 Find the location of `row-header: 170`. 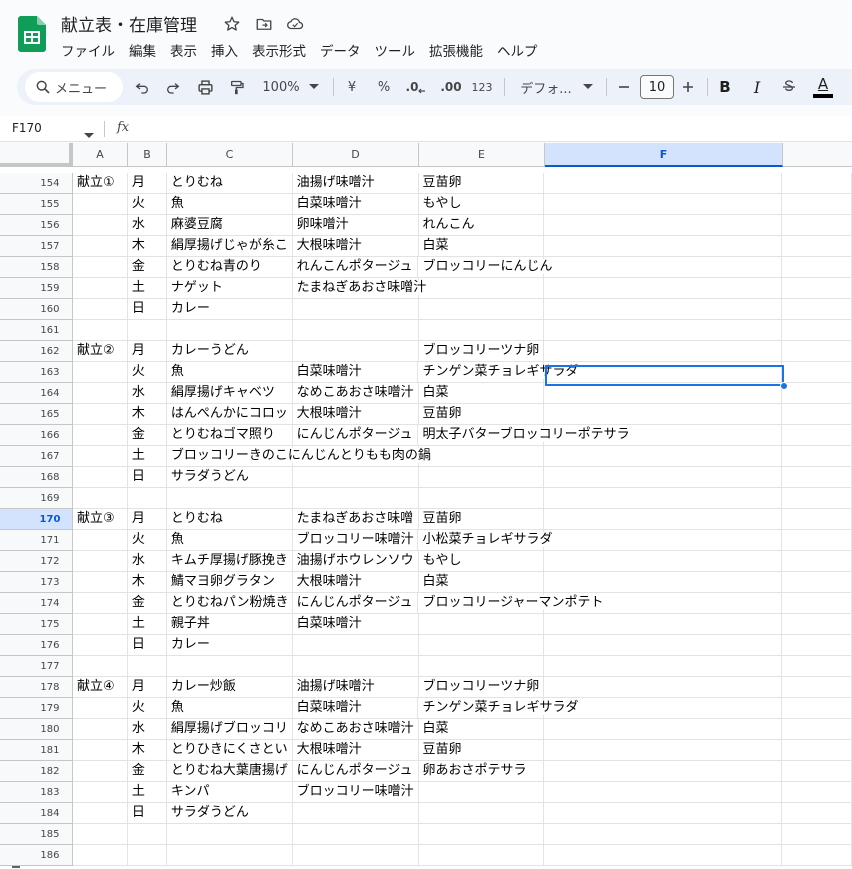

row-header: 170 is located at coordinates (36, 519).